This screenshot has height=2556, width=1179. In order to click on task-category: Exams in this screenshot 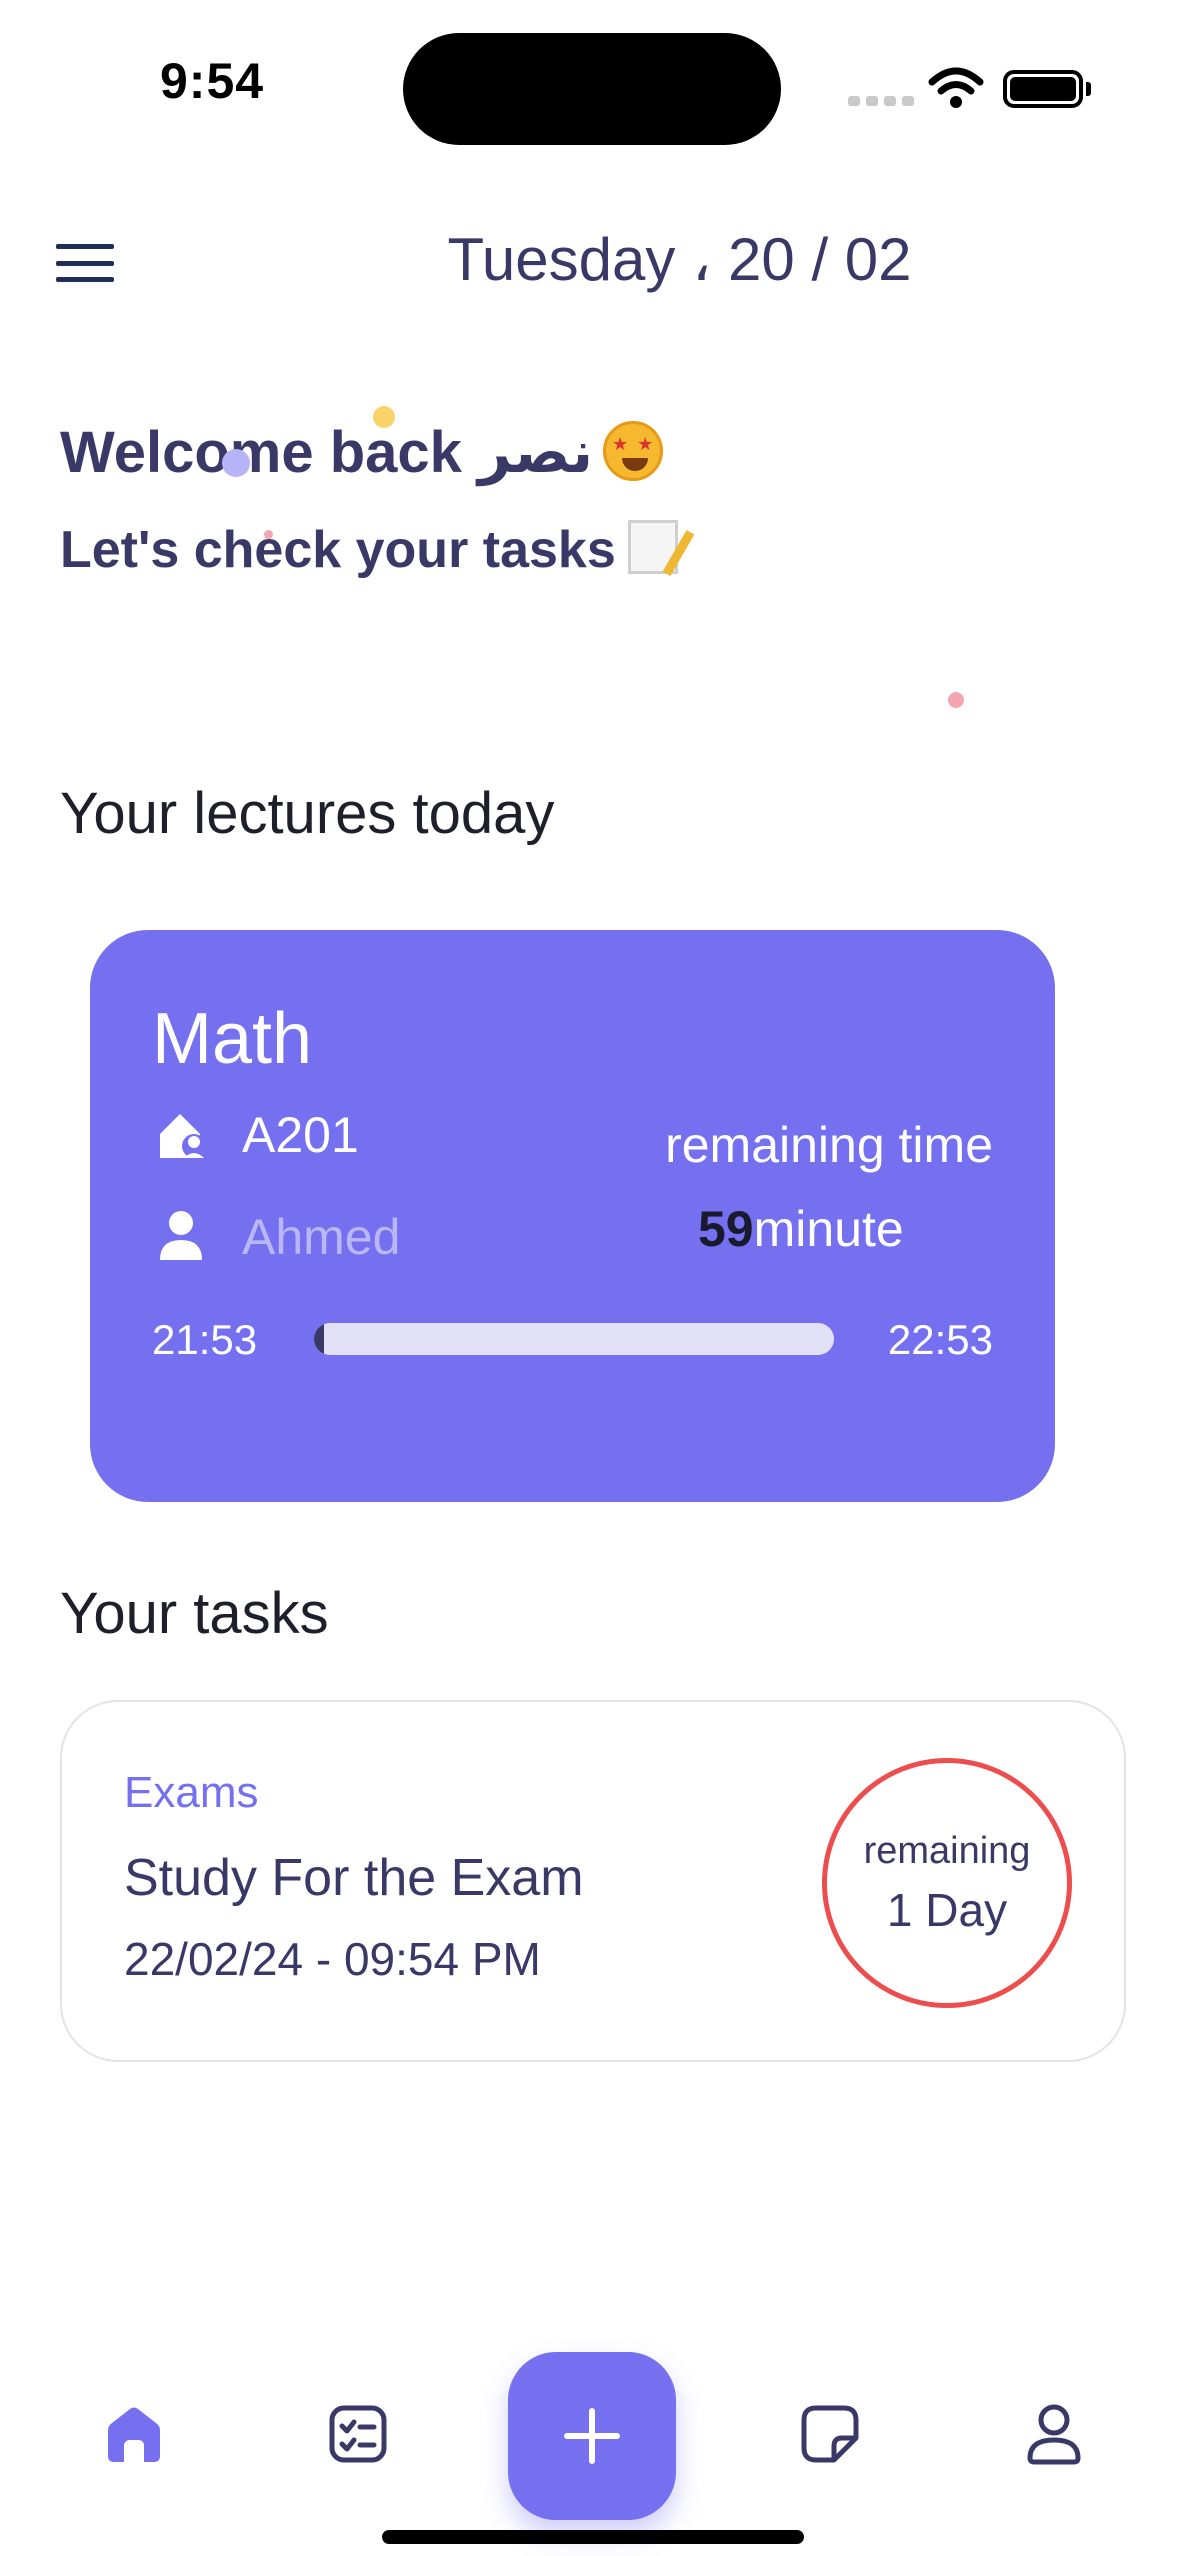, I will do `click(191, 1792)`.